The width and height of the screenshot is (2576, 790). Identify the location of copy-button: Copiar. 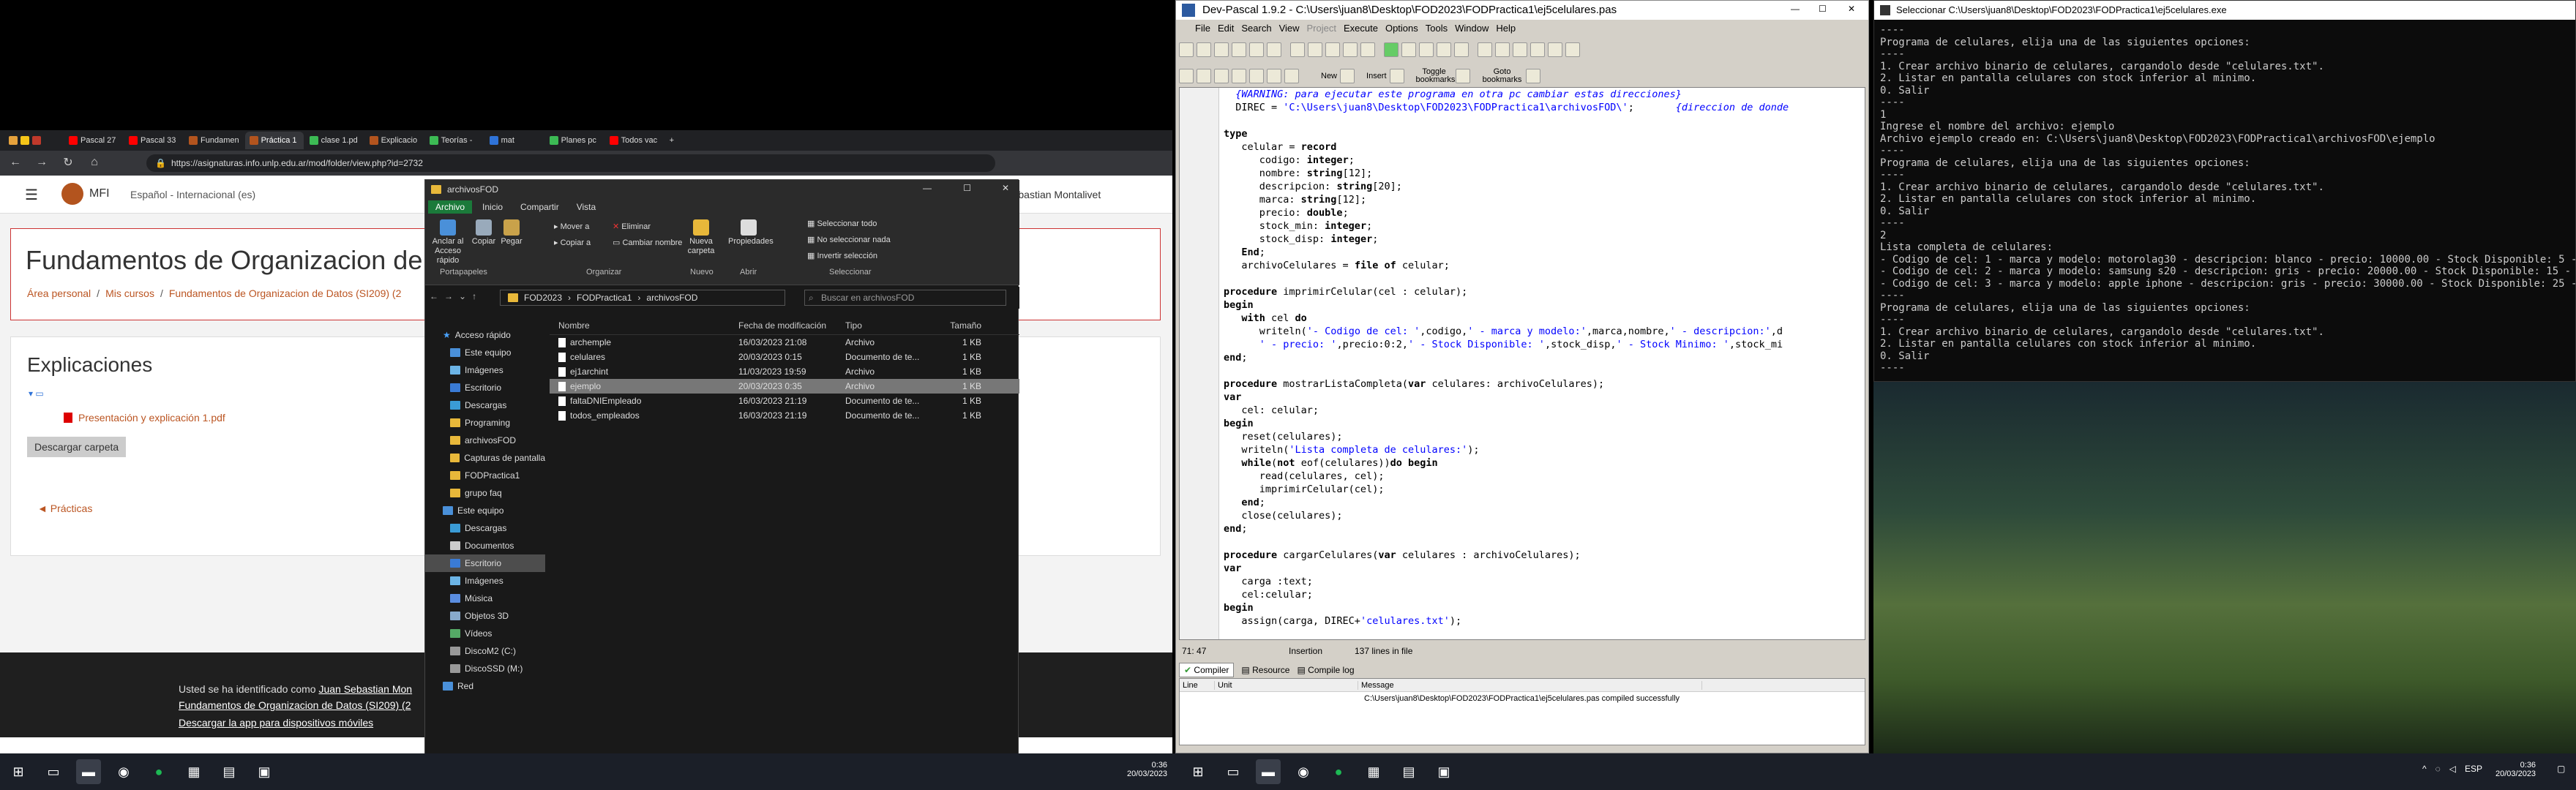
(484, 233).